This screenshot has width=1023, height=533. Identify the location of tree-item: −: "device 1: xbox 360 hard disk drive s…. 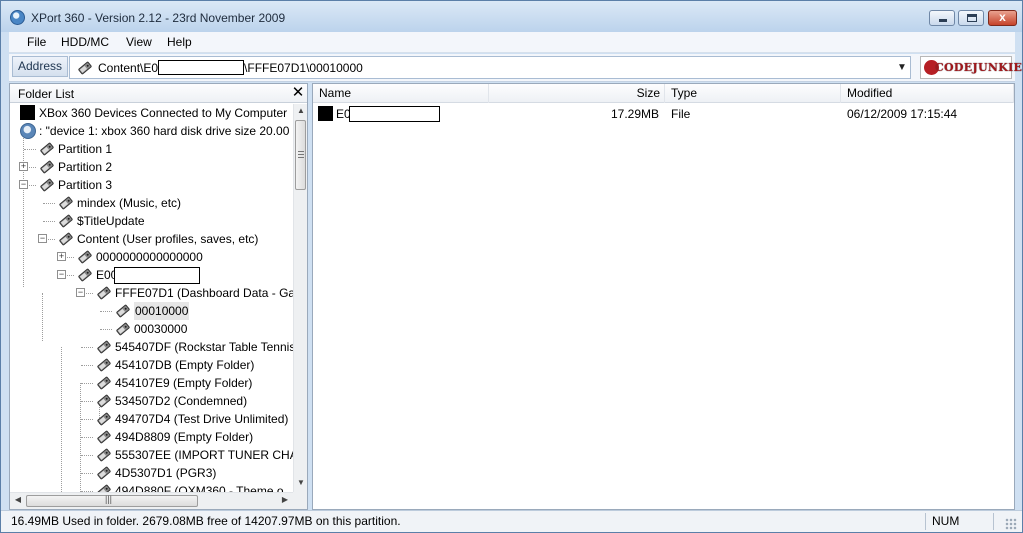
(151, 131).